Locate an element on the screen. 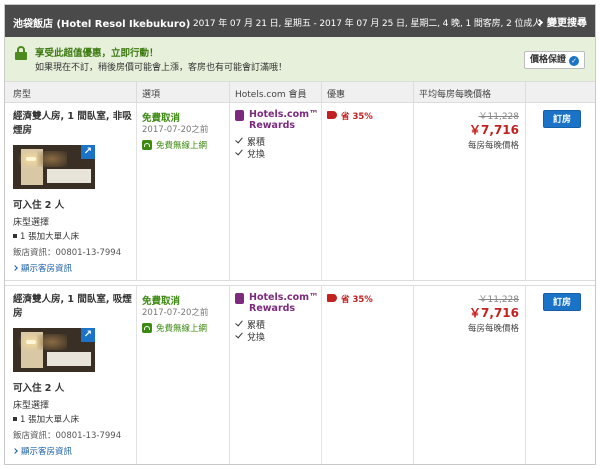 This screenshot has width=600, height=469. column-header-room-type: 房型 is located at coordinates (22, 95).